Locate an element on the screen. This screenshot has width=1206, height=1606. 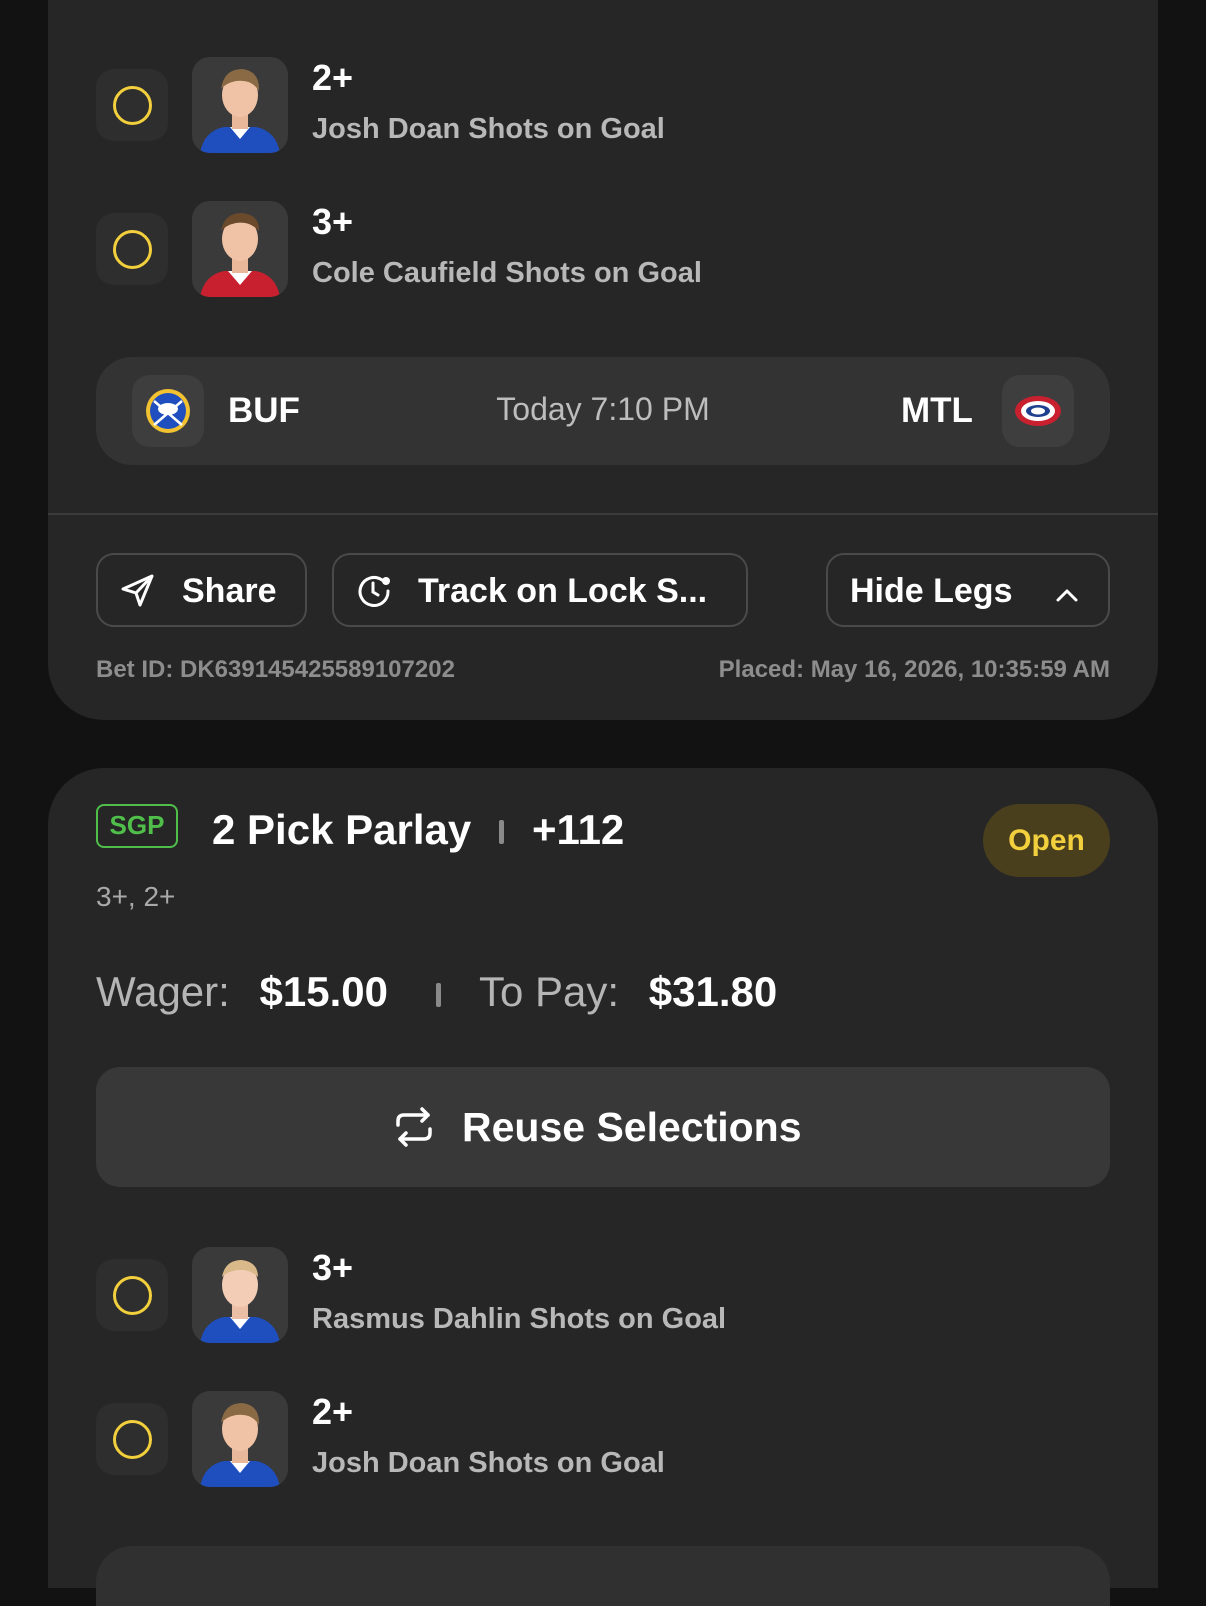
share-label: Share is located at coordinates (229, 591).